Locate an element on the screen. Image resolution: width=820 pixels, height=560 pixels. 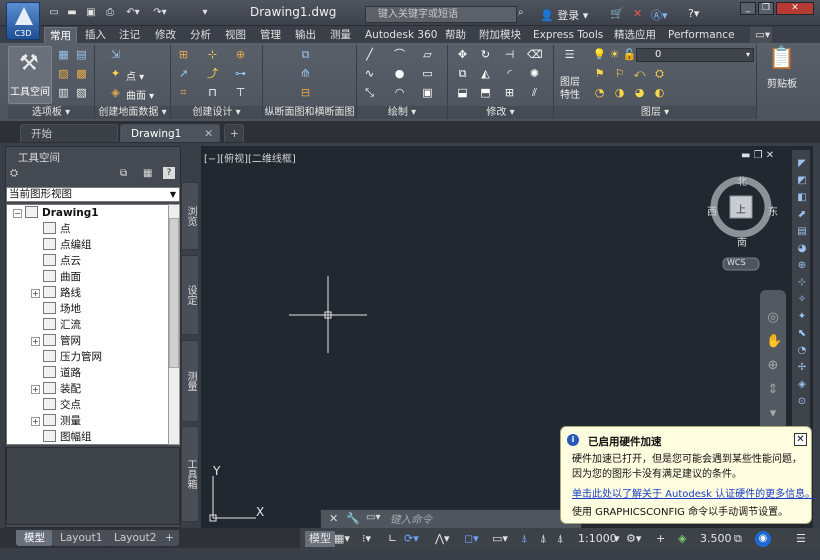
print-icon: ⎙ is located at coordinates (110, 12).